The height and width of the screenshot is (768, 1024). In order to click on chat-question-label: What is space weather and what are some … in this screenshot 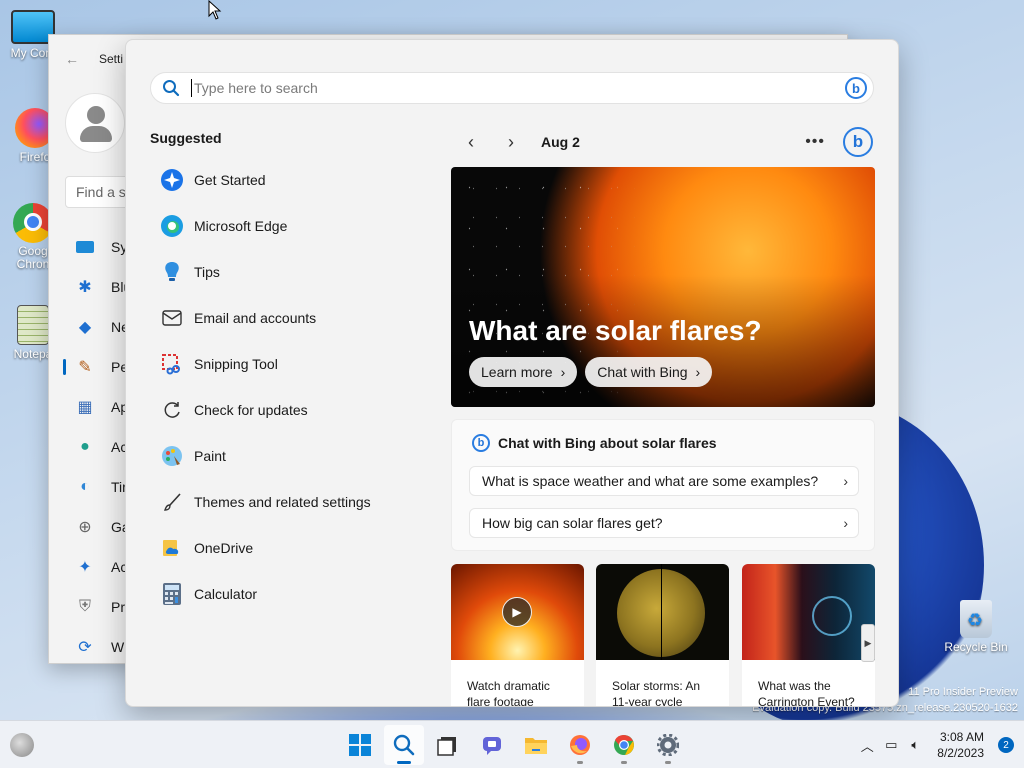, I will do `click(650, 481)`.